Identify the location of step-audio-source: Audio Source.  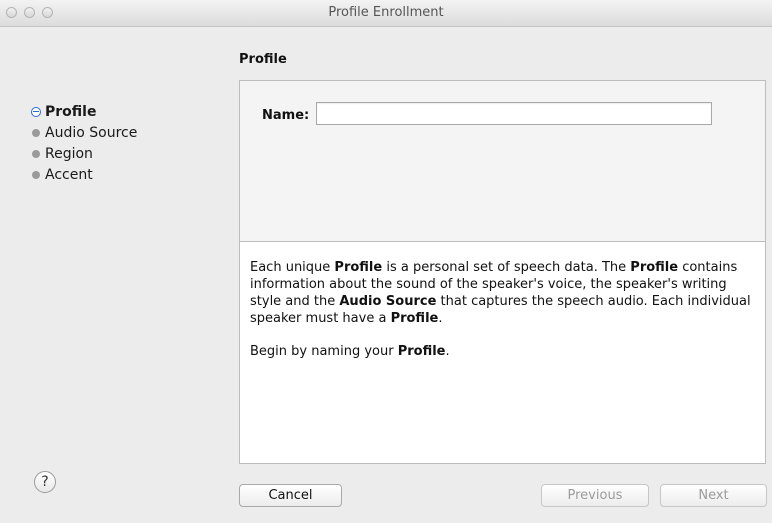
(125, 132).